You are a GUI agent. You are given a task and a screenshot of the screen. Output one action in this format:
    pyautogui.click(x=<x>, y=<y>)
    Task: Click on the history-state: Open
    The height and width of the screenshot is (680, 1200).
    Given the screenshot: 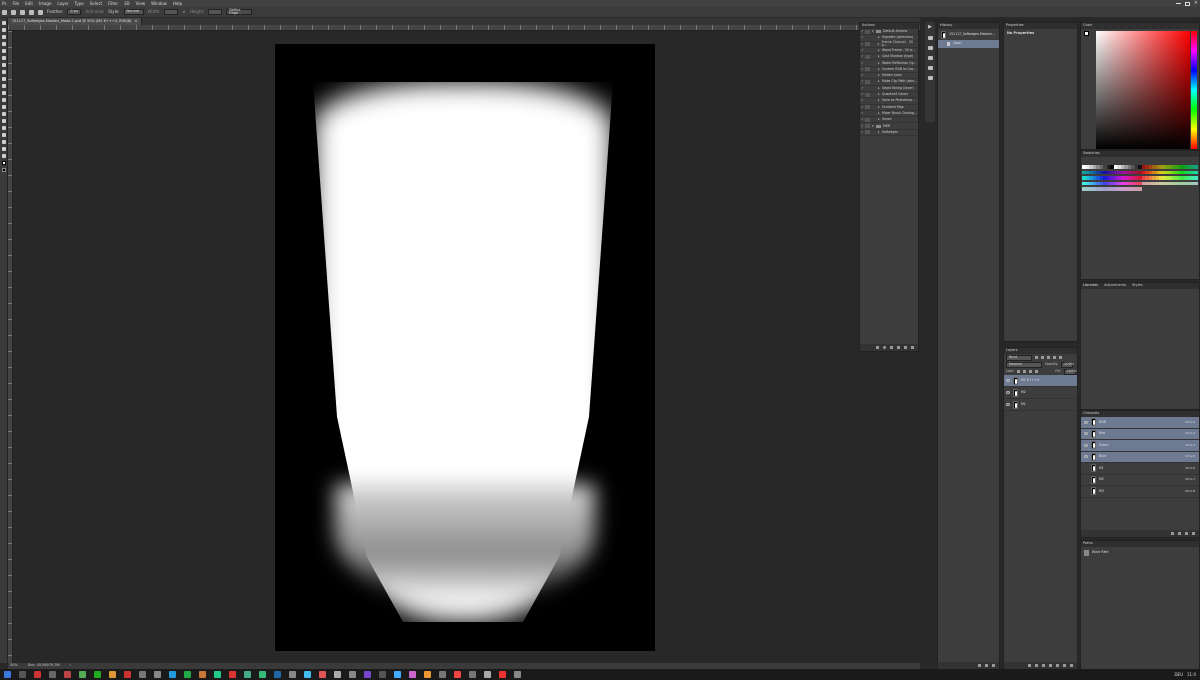 What is the action you would take?
    pyautogui.click(x=968, y=44)
    